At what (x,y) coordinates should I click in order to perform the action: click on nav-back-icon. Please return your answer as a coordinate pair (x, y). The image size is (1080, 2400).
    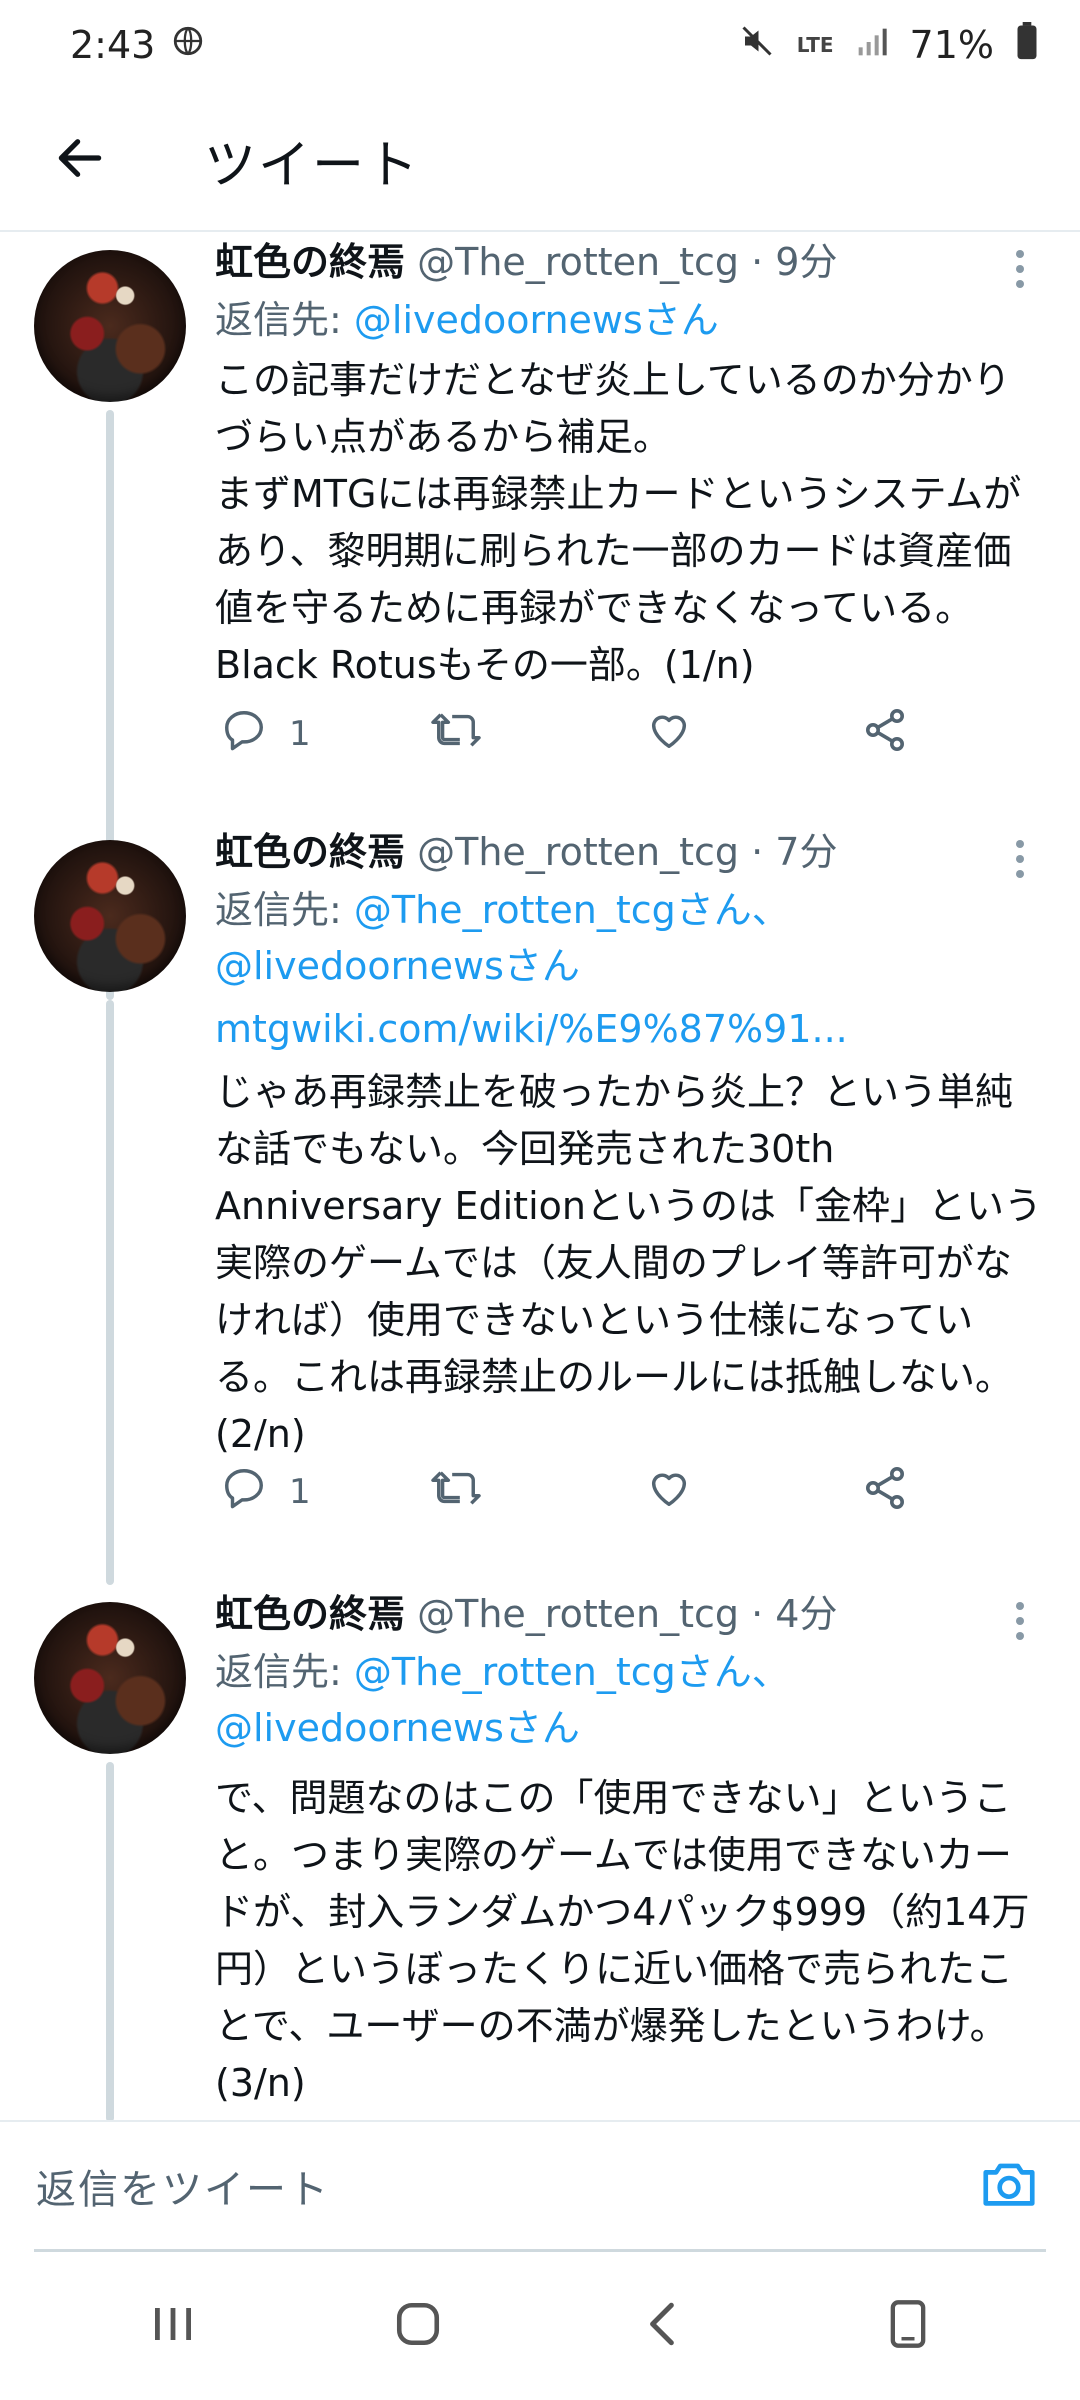
    Looking at the image, I should click on (663, 2326).